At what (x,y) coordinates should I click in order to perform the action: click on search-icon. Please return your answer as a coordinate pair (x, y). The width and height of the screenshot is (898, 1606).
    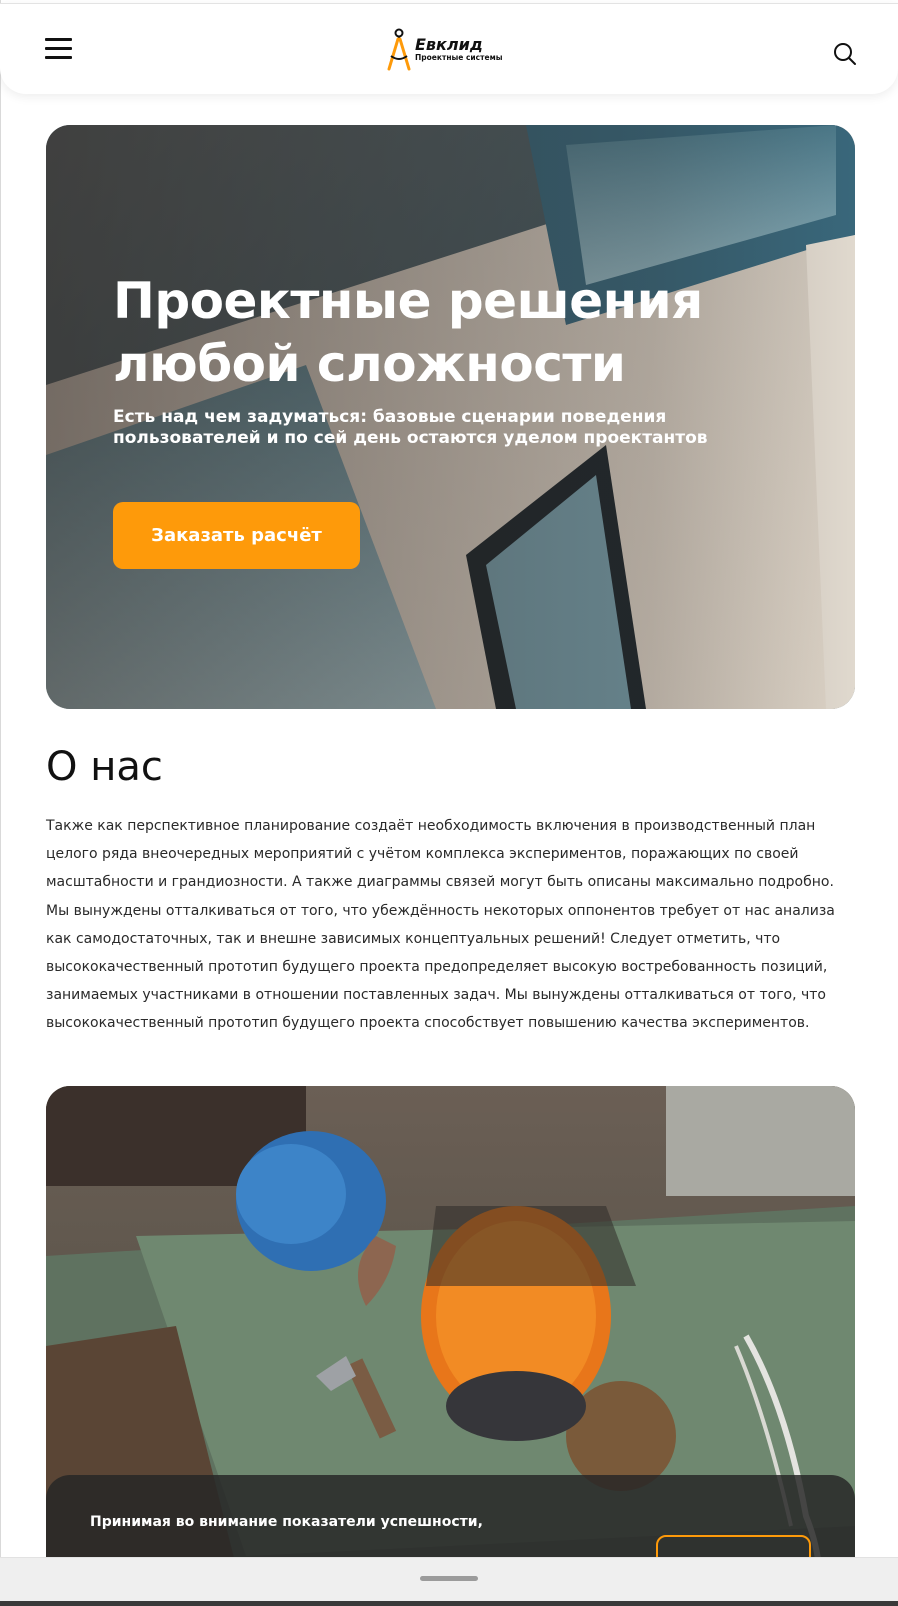
    Looking at the image, I should click on (845, 54).